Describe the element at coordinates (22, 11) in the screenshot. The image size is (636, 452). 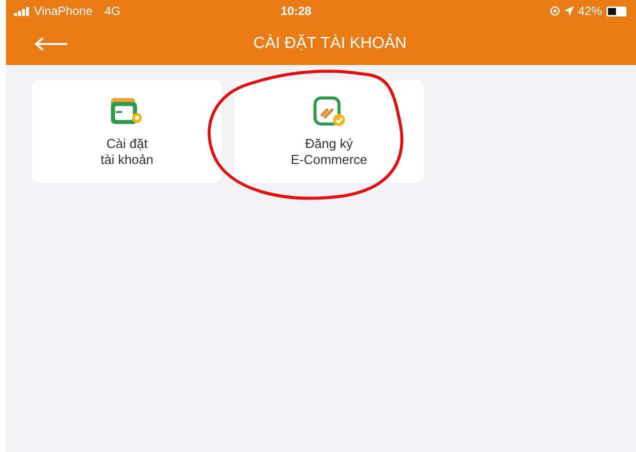
I see `signal-icon` at that location.